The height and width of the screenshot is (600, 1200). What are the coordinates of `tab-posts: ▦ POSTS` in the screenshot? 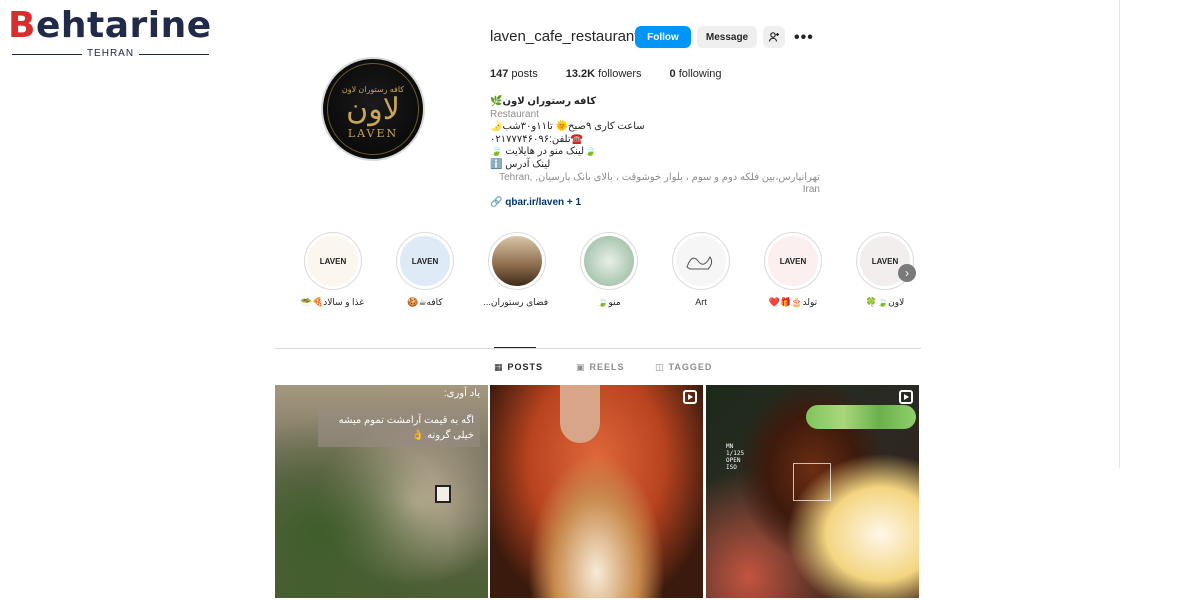 It's located at (518, 367).